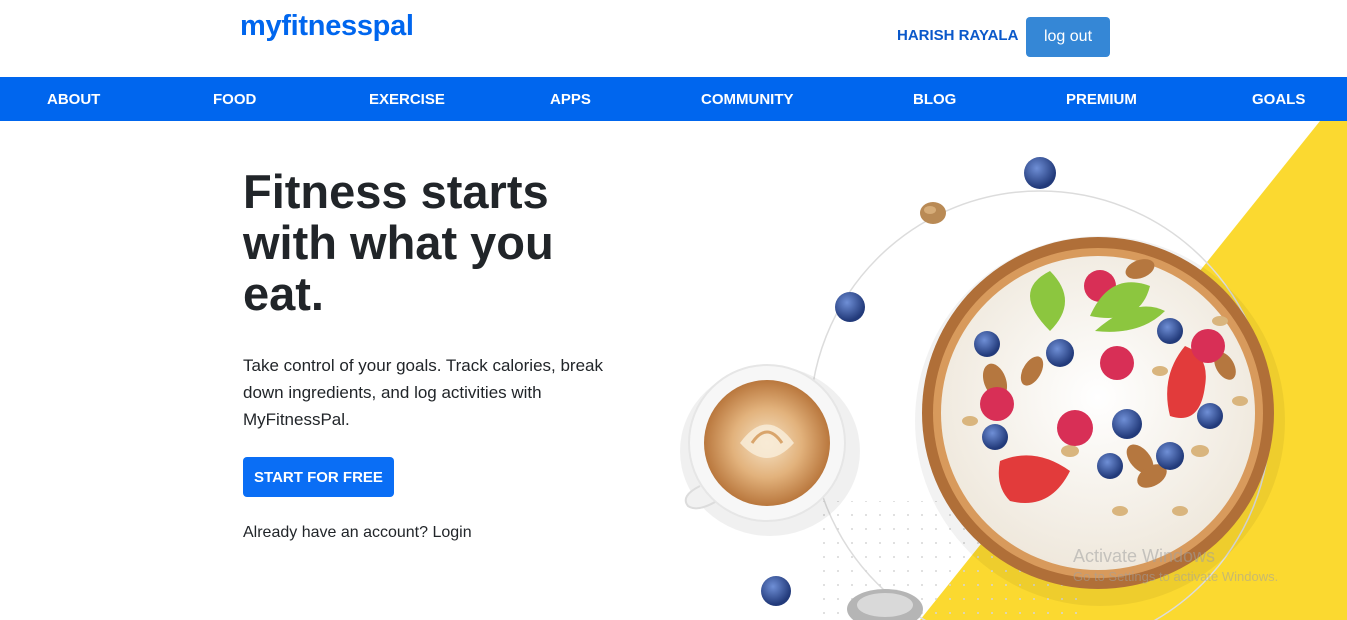 This screenshot has width=1347, height=620. What do you see at coordinates (747, 99) in the screenshot?
I see `nav-item-community: COMMUNITY` at bounding box center [747, 99].